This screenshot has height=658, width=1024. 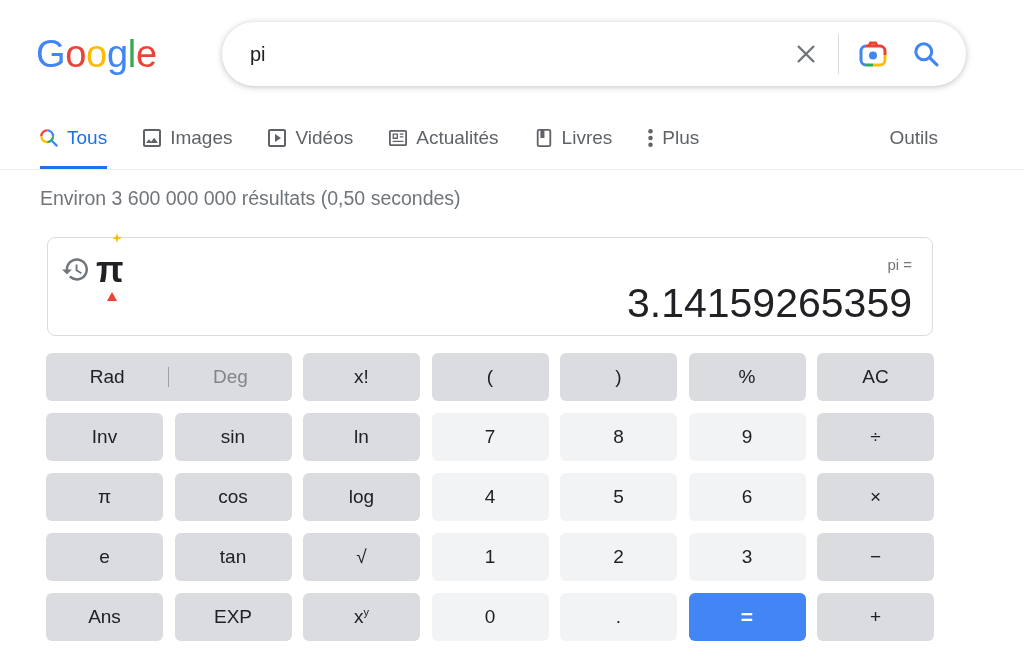 What do you see at coordinates (104, 617) in the screenshot?
I see `function-key: Ans` at bounding box center [104, 617].